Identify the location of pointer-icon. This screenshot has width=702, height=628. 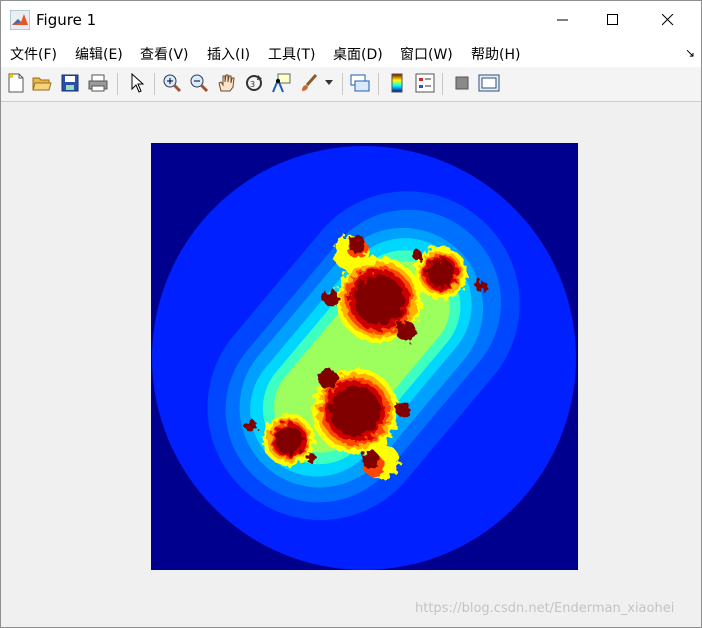
(137, 83).